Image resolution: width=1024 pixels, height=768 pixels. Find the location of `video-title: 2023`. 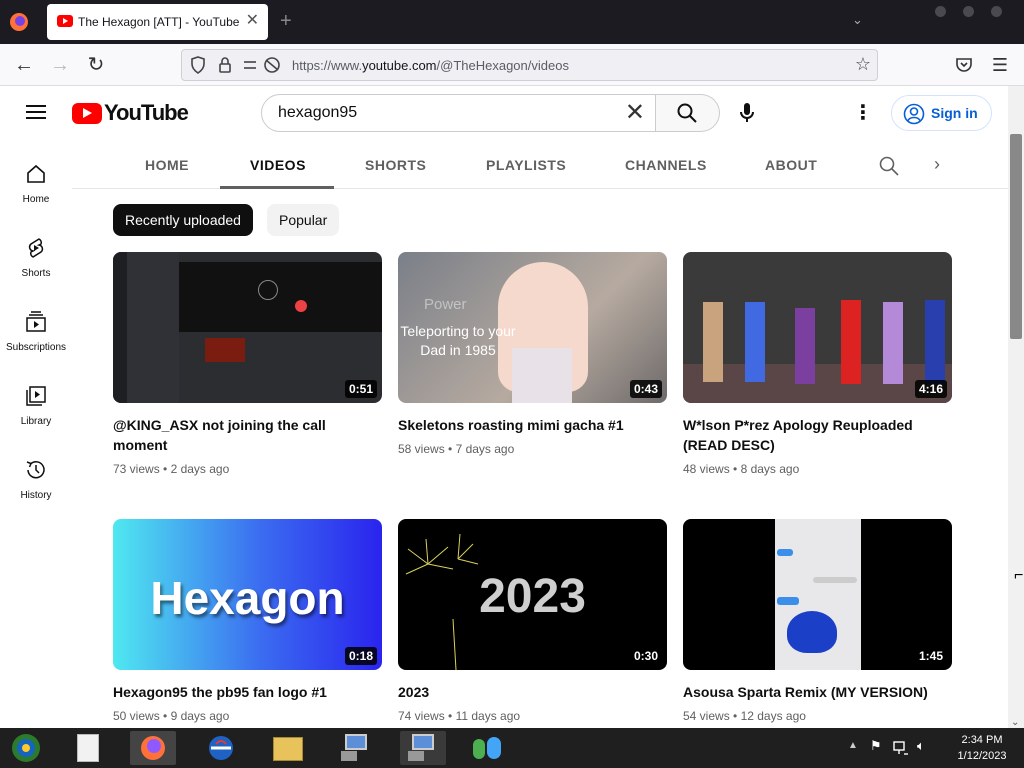

video-title: 2023 is located at coordinates (532, 692).